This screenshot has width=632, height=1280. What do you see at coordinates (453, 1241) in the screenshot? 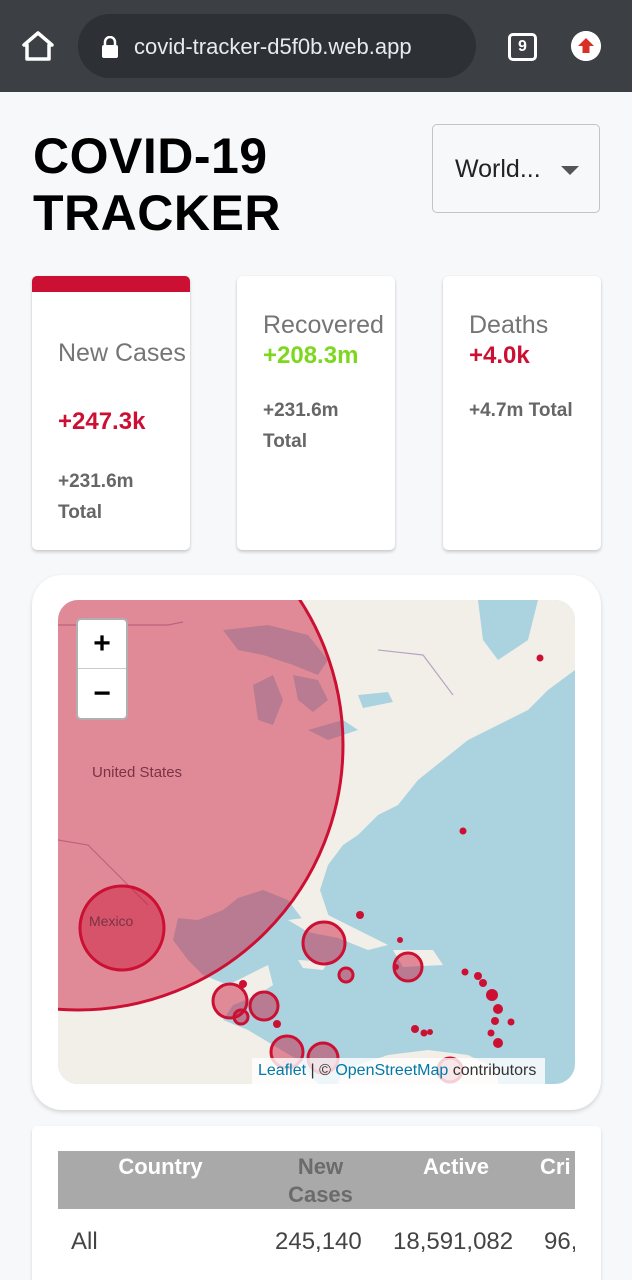
I see `cell-active: 18,591,082` at bounding box center [453, 1241].